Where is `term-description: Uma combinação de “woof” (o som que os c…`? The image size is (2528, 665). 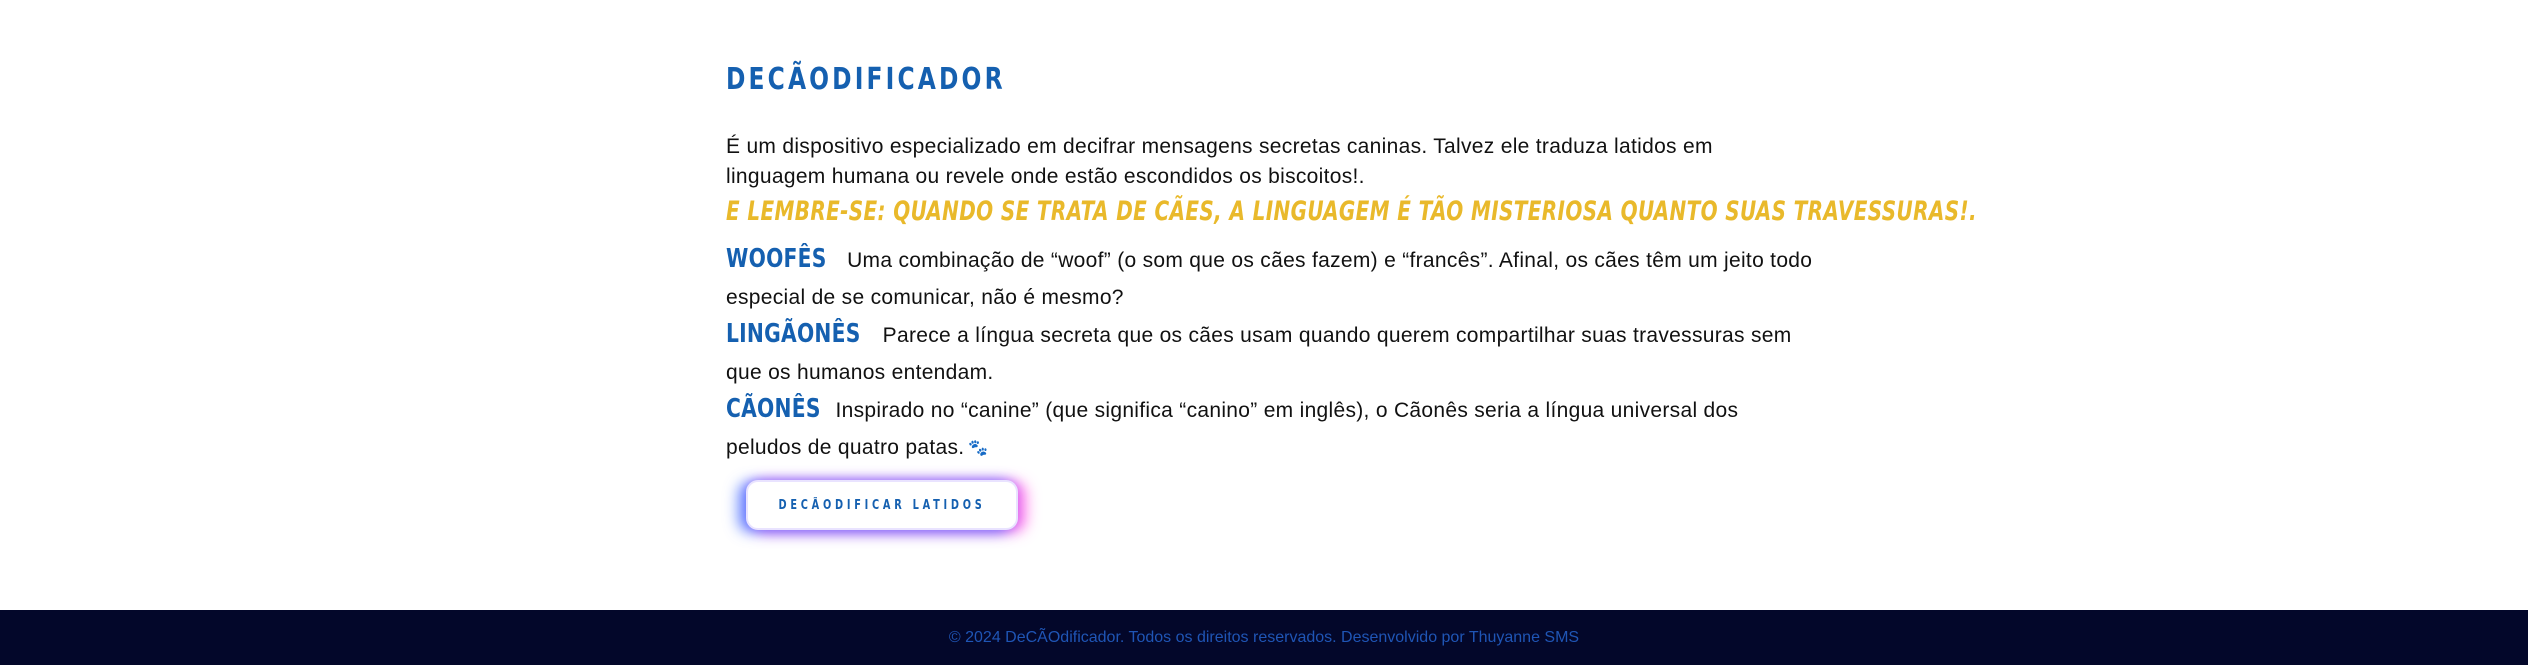 term-description: Uma combinação de “woof” (o som que os c… is located at coordinates (1269, 279).